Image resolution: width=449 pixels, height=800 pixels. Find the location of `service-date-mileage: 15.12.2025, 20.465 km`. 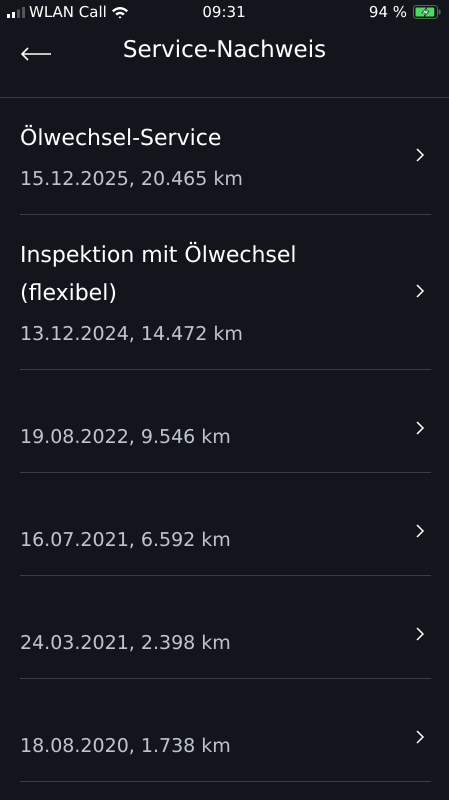

service-date-mileage: 15.12.2025, 20.465 km is located at coordinates (132, 179).